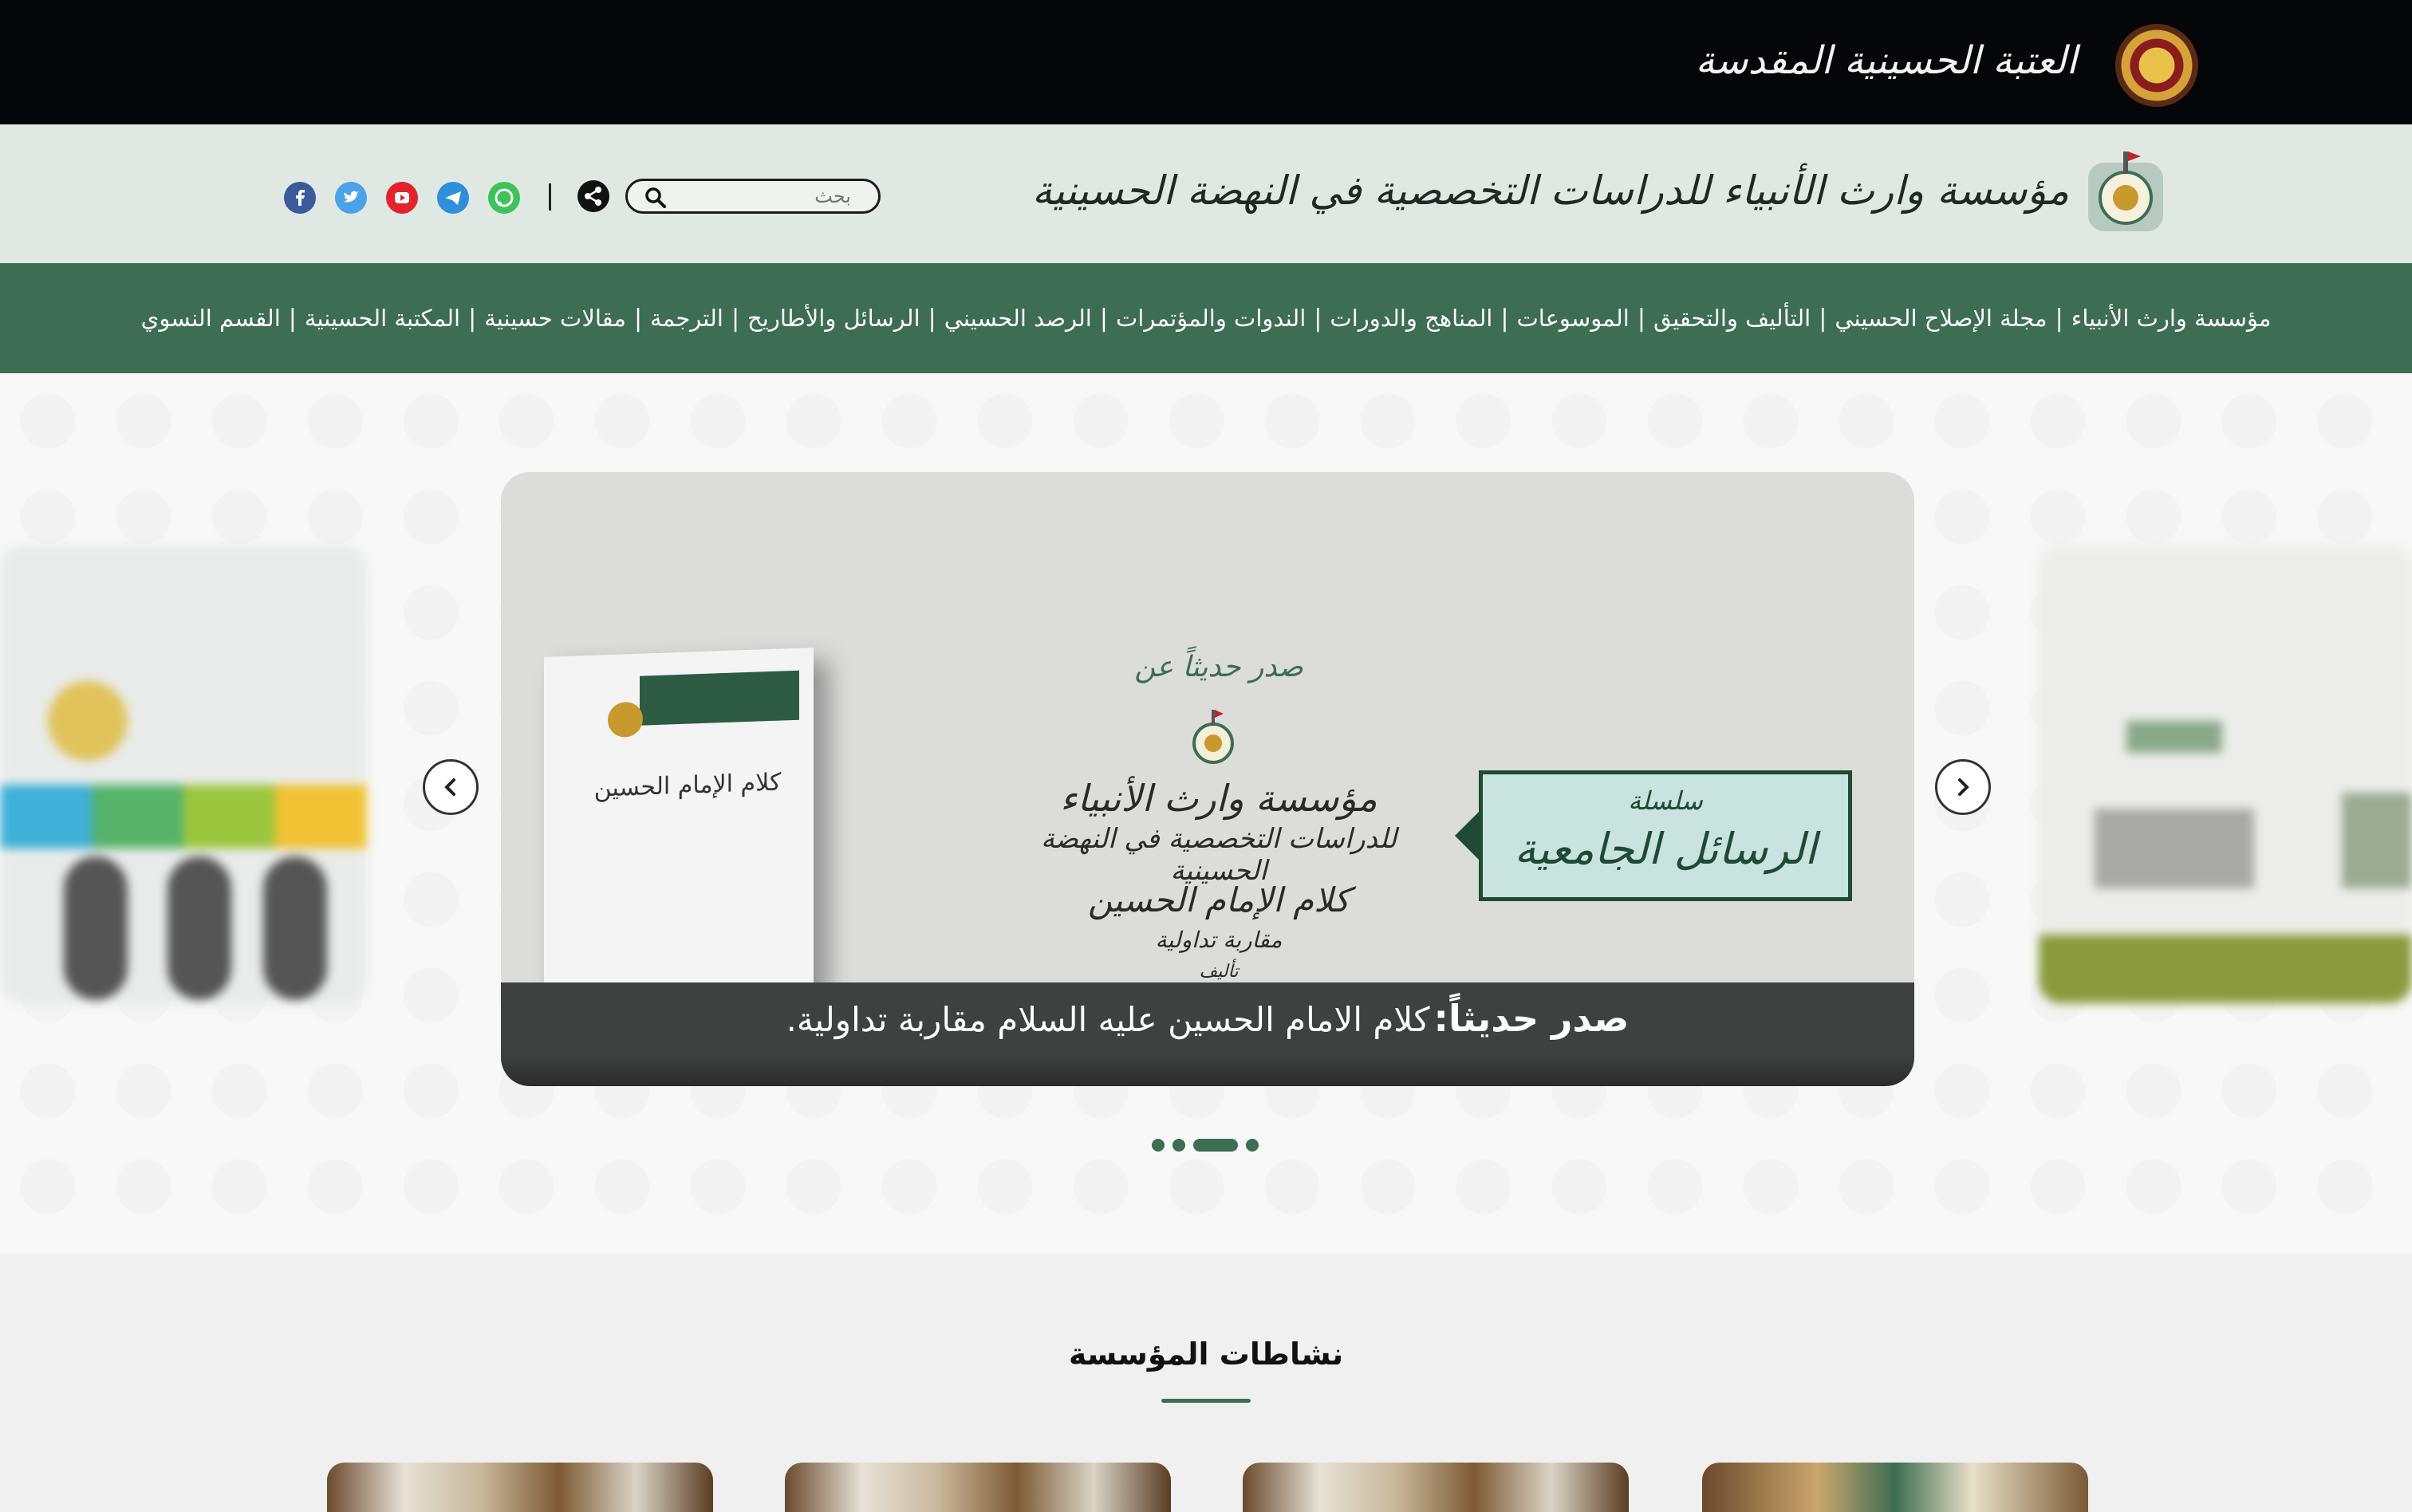 The height and width of the screenshot is (1512, 2412). I want to click on search-icon, so click(656, 198).